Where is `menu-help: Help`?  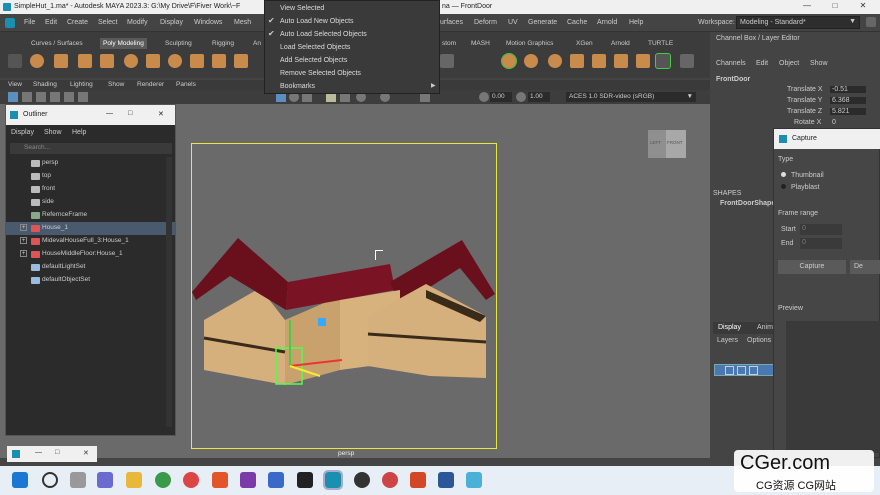
menu-help: Help is located at coordinates (636, 22).